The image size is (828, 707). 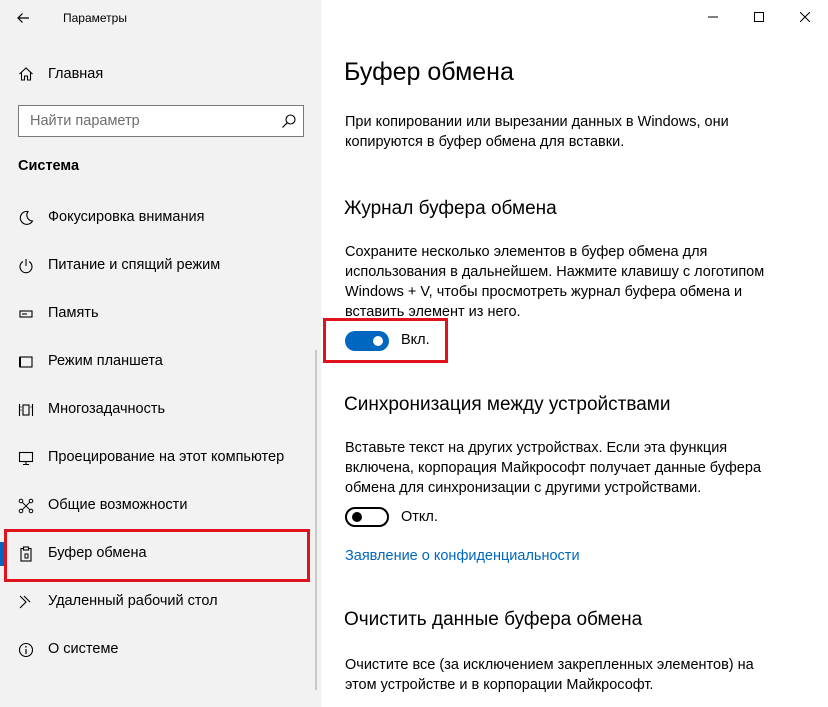 I want to click on sidebar-item-storage: Память, so click(x=160, y=314).